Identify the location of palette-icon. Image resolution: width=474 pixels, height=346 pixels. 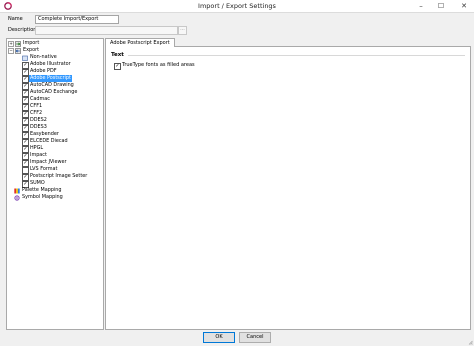
(17, 190).